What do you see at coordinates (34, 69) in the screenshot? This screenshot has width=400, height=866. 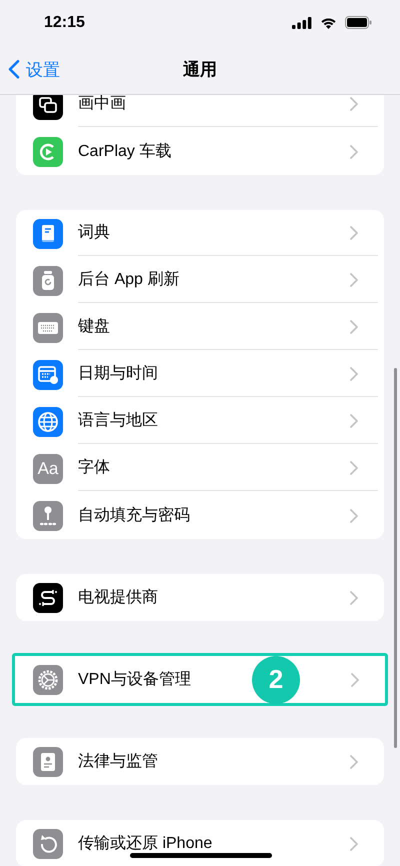 I see `back-button: 设置` at bounding box center [34, 69].